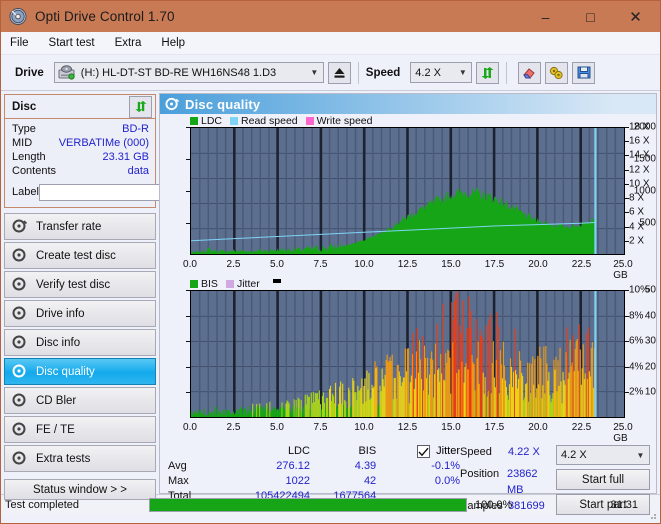  I want to click on drive-label: Drive, so click(29, 72).